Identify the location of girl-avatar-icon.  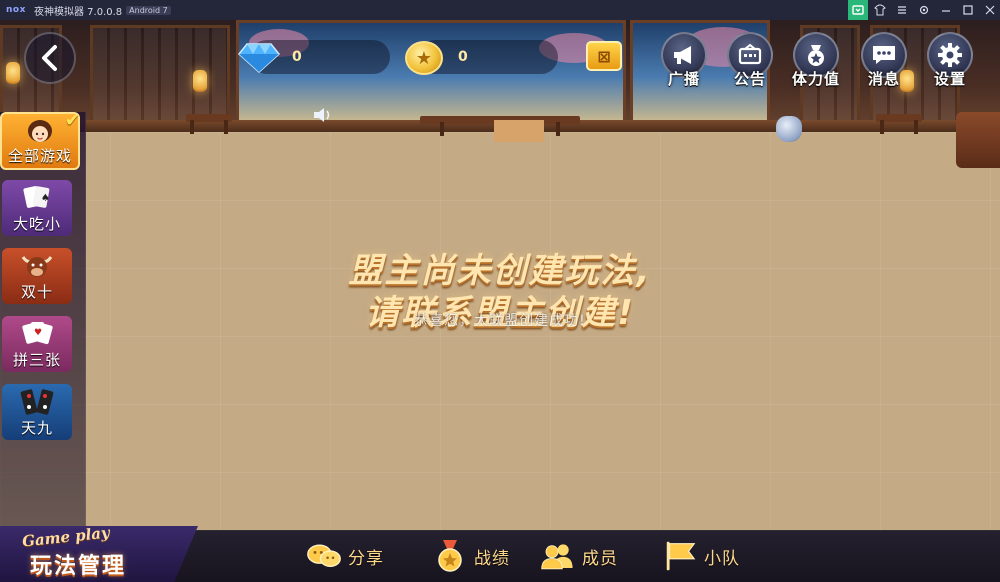
(40, 131).